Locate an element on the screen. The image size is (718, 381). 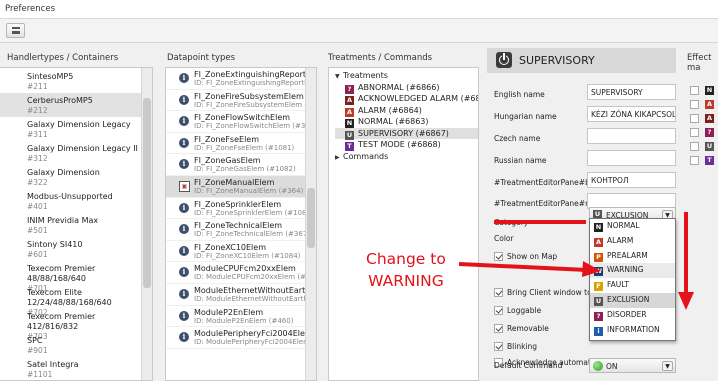
handlertype-id: #1101 is located at coordinates (40, 374).